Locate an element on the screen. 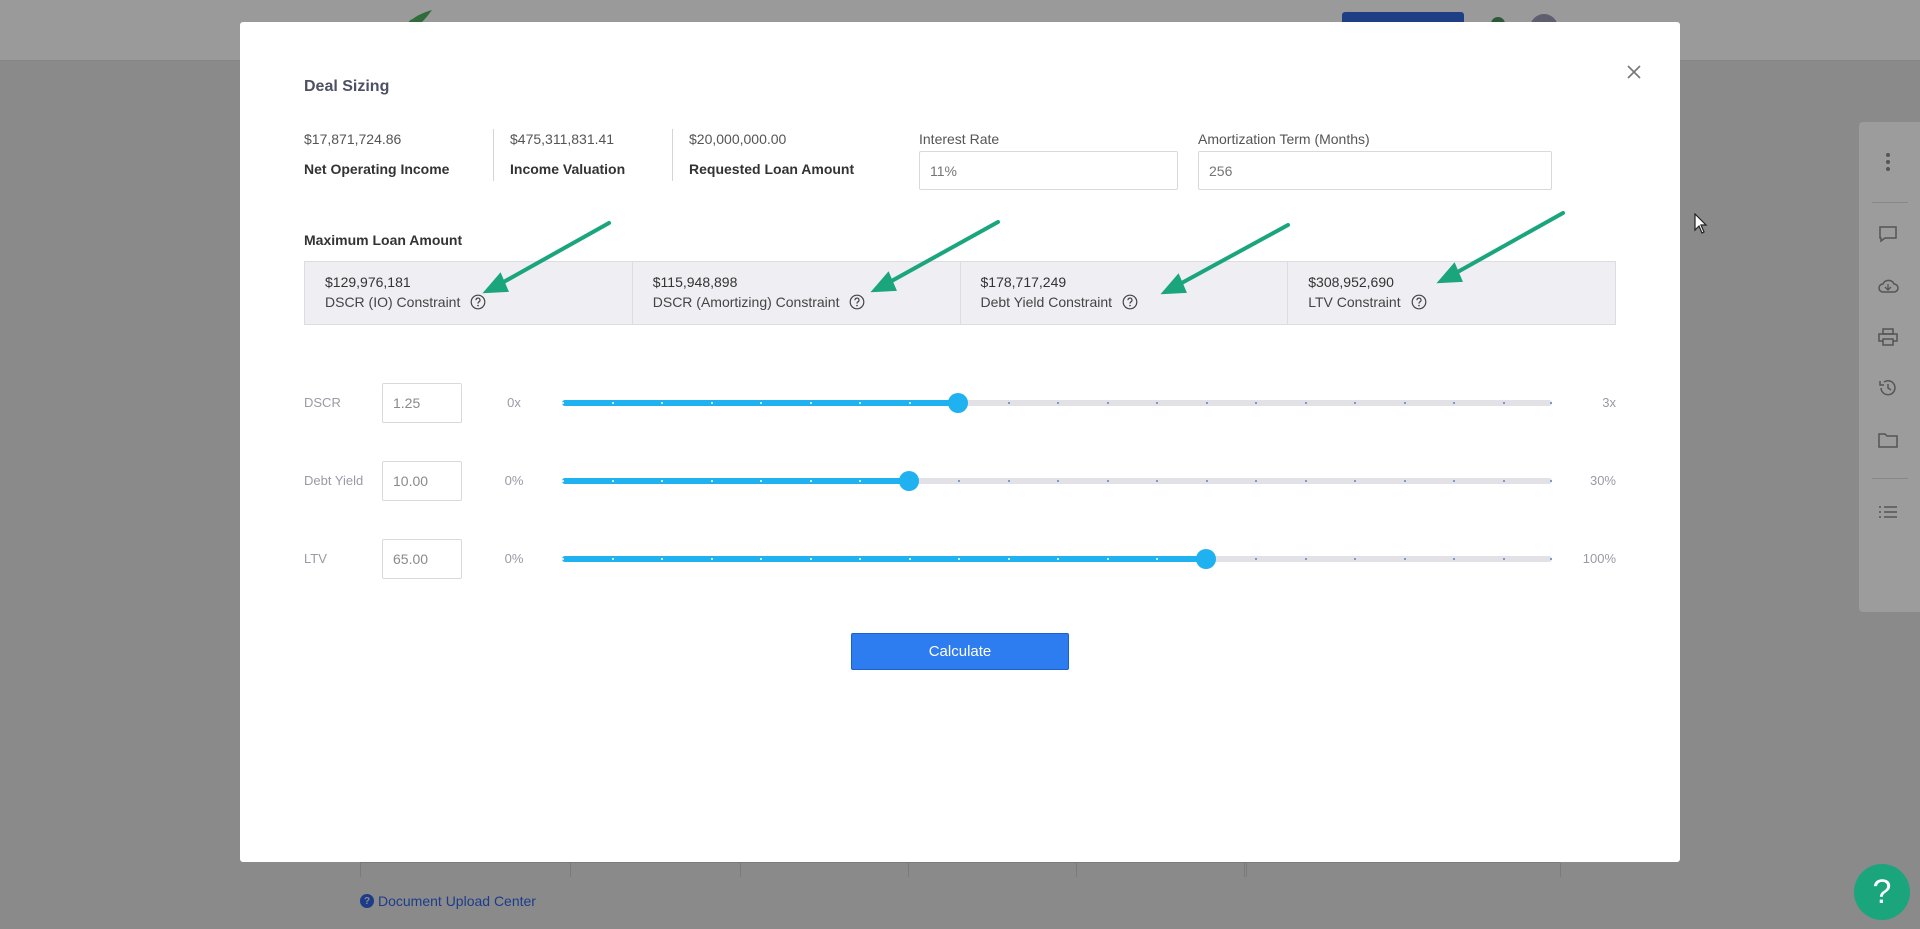 This screenshot has height=929, width=1920. help-button: ? is located at coordinates (1882, 892).